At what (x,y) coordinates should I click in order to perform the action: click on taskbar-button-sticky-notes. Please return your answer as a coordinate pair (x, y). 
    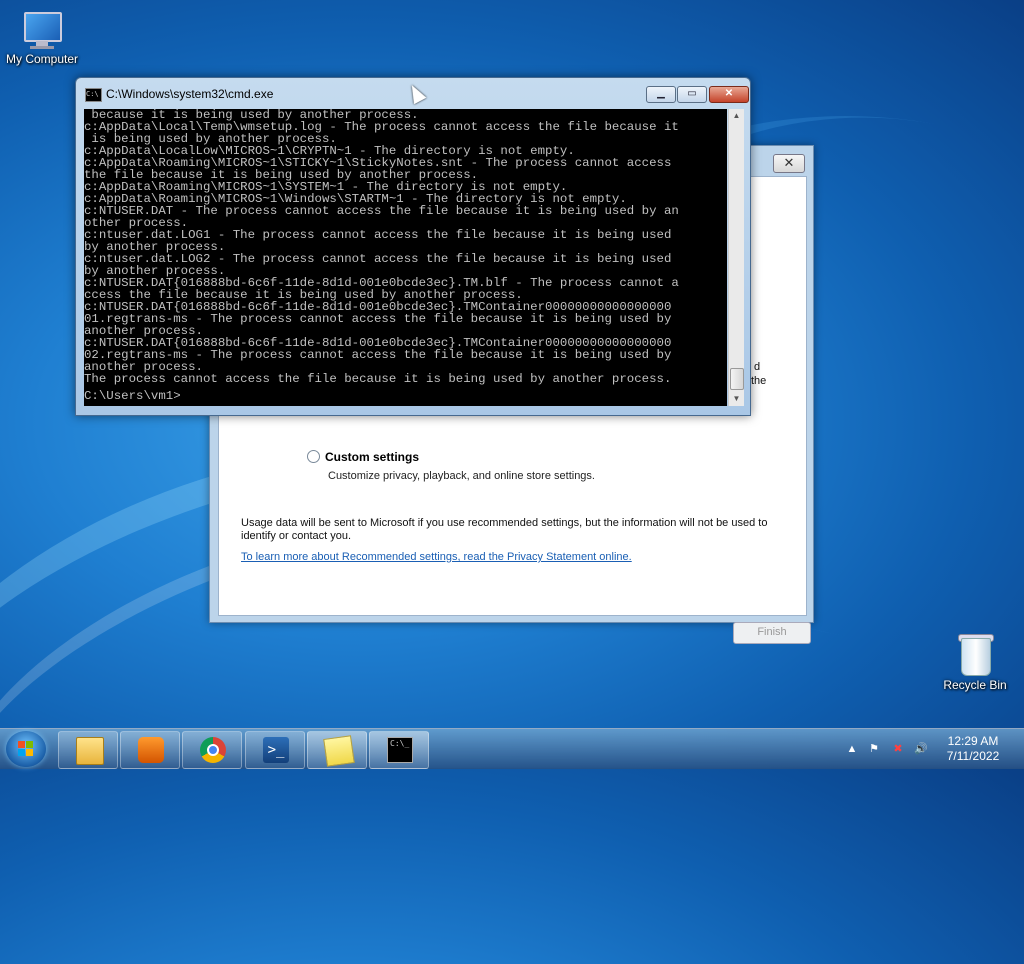
    Looking at the image, I should click on (337, 750).